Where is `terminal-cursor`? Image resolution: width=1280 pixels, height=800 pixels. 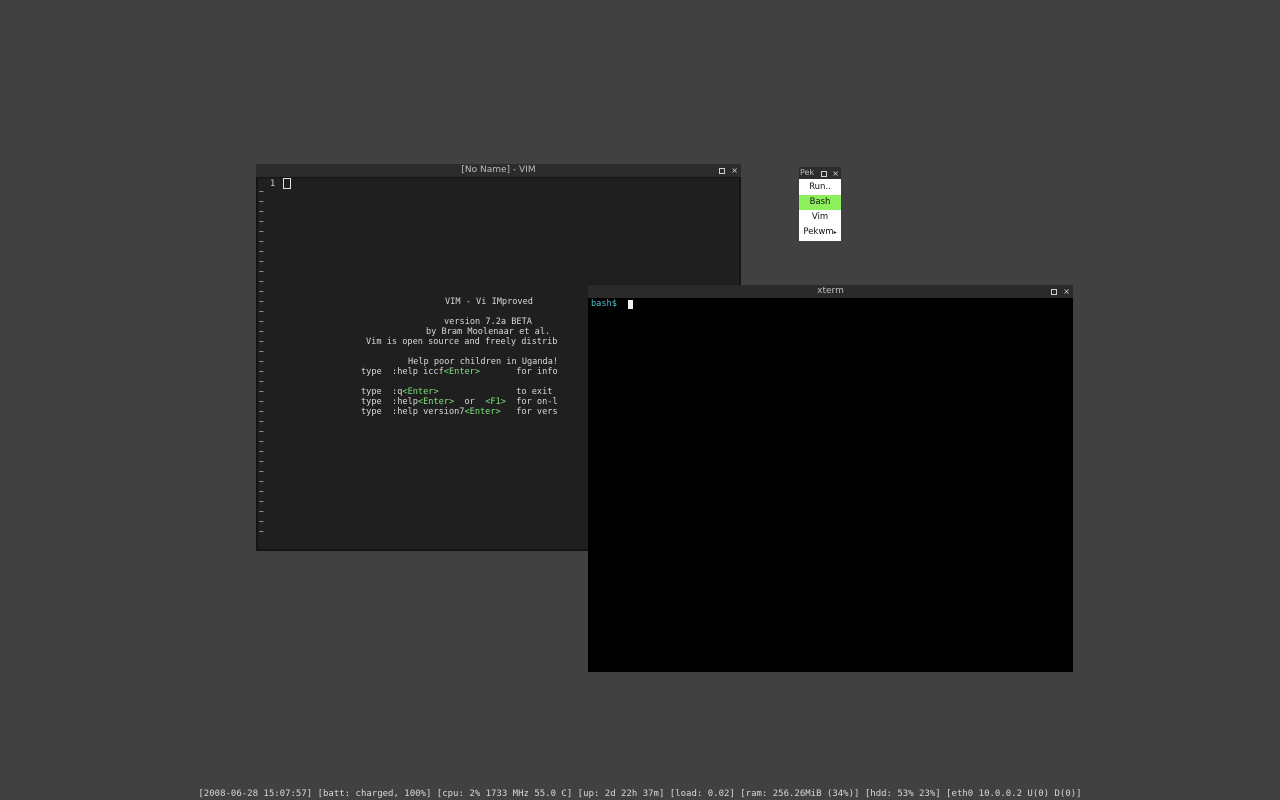 terminal-cursor is located at coordinates (630, 304).